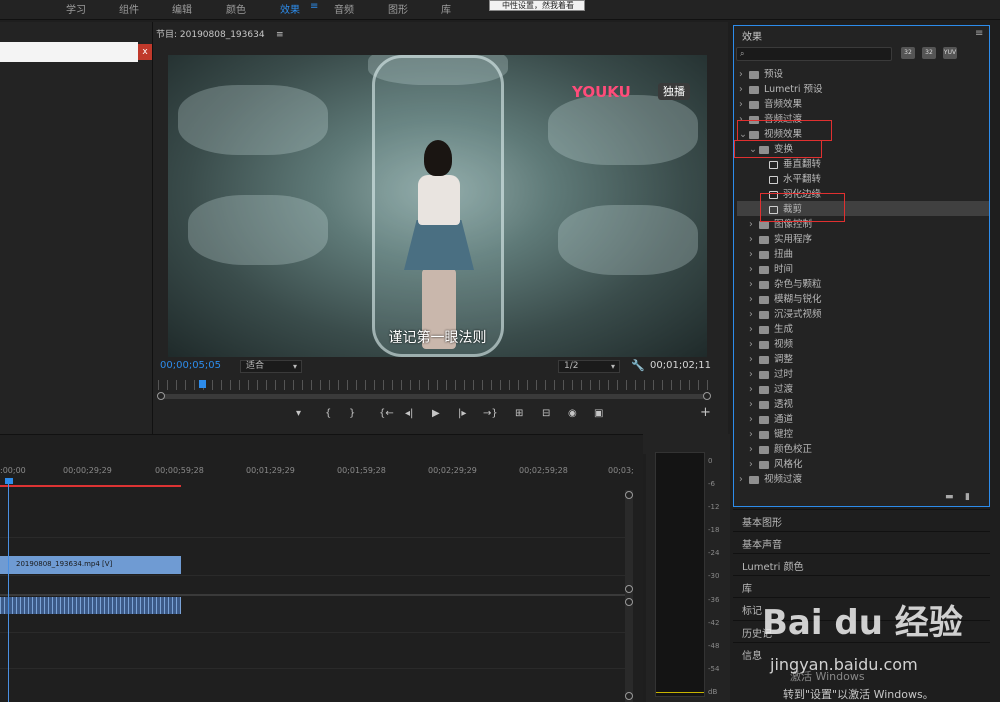  Describe the element at coordinates (780, 448) in the screenshot. I see `effects-tree-item: › 颜色校正` at that location.